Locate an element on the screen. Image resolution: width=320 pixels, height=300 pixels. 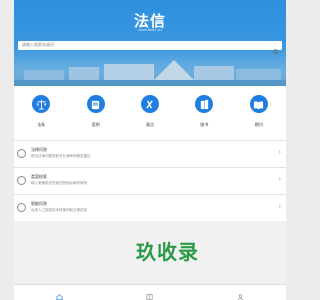
list-item: 类案检索 输入案情描述快速匹配相似裁判案例 › is located at coordinates (150, 180).